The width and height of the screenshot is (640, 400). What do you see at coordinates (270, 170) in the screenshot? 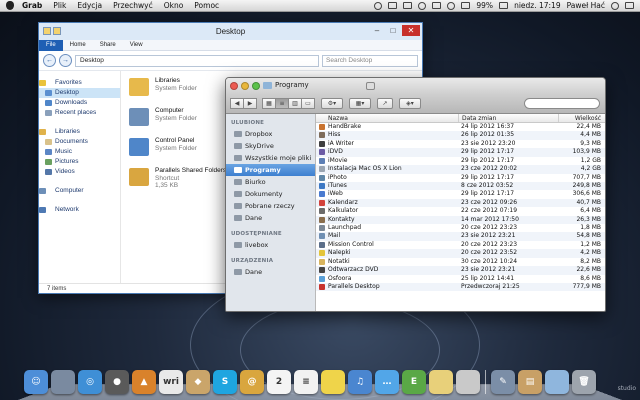
I see `sidebar-item-applications: Programy` at bounding box center [270, 170].